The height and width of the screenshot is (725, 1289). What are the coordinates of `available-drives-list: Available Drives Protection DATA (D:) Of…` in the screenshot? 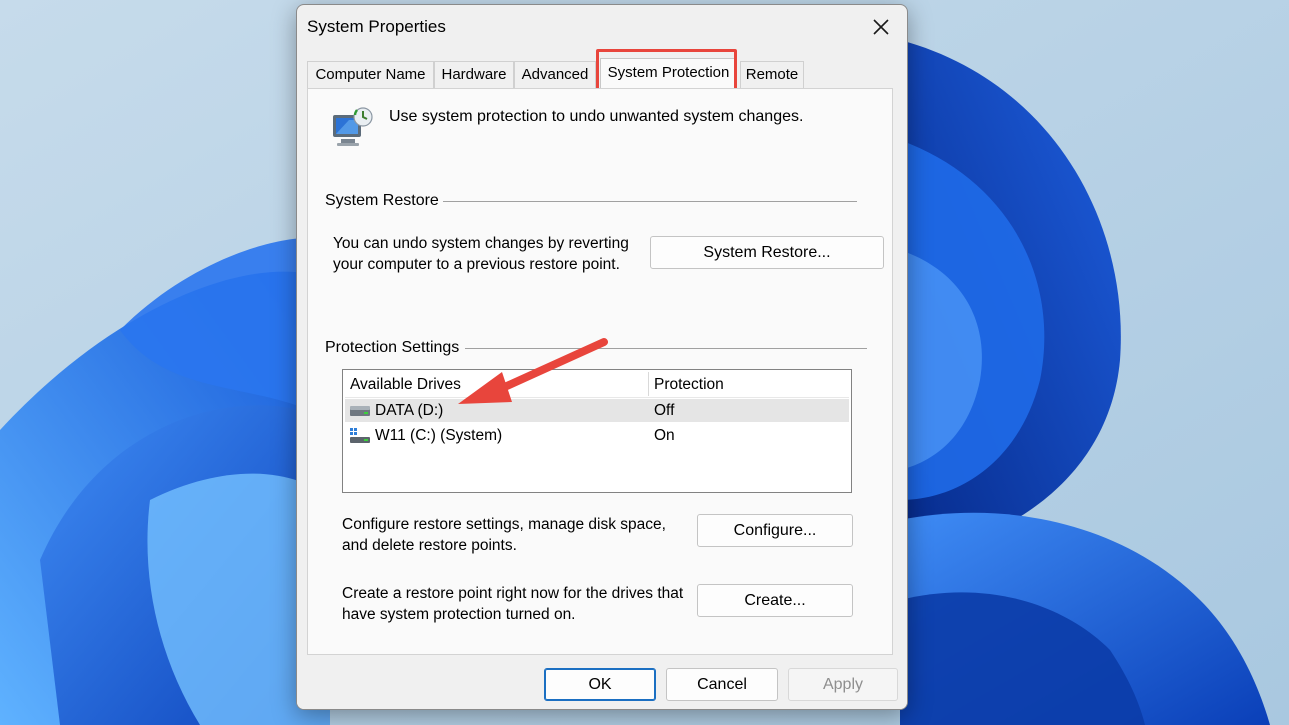 It's located at (597, 431).